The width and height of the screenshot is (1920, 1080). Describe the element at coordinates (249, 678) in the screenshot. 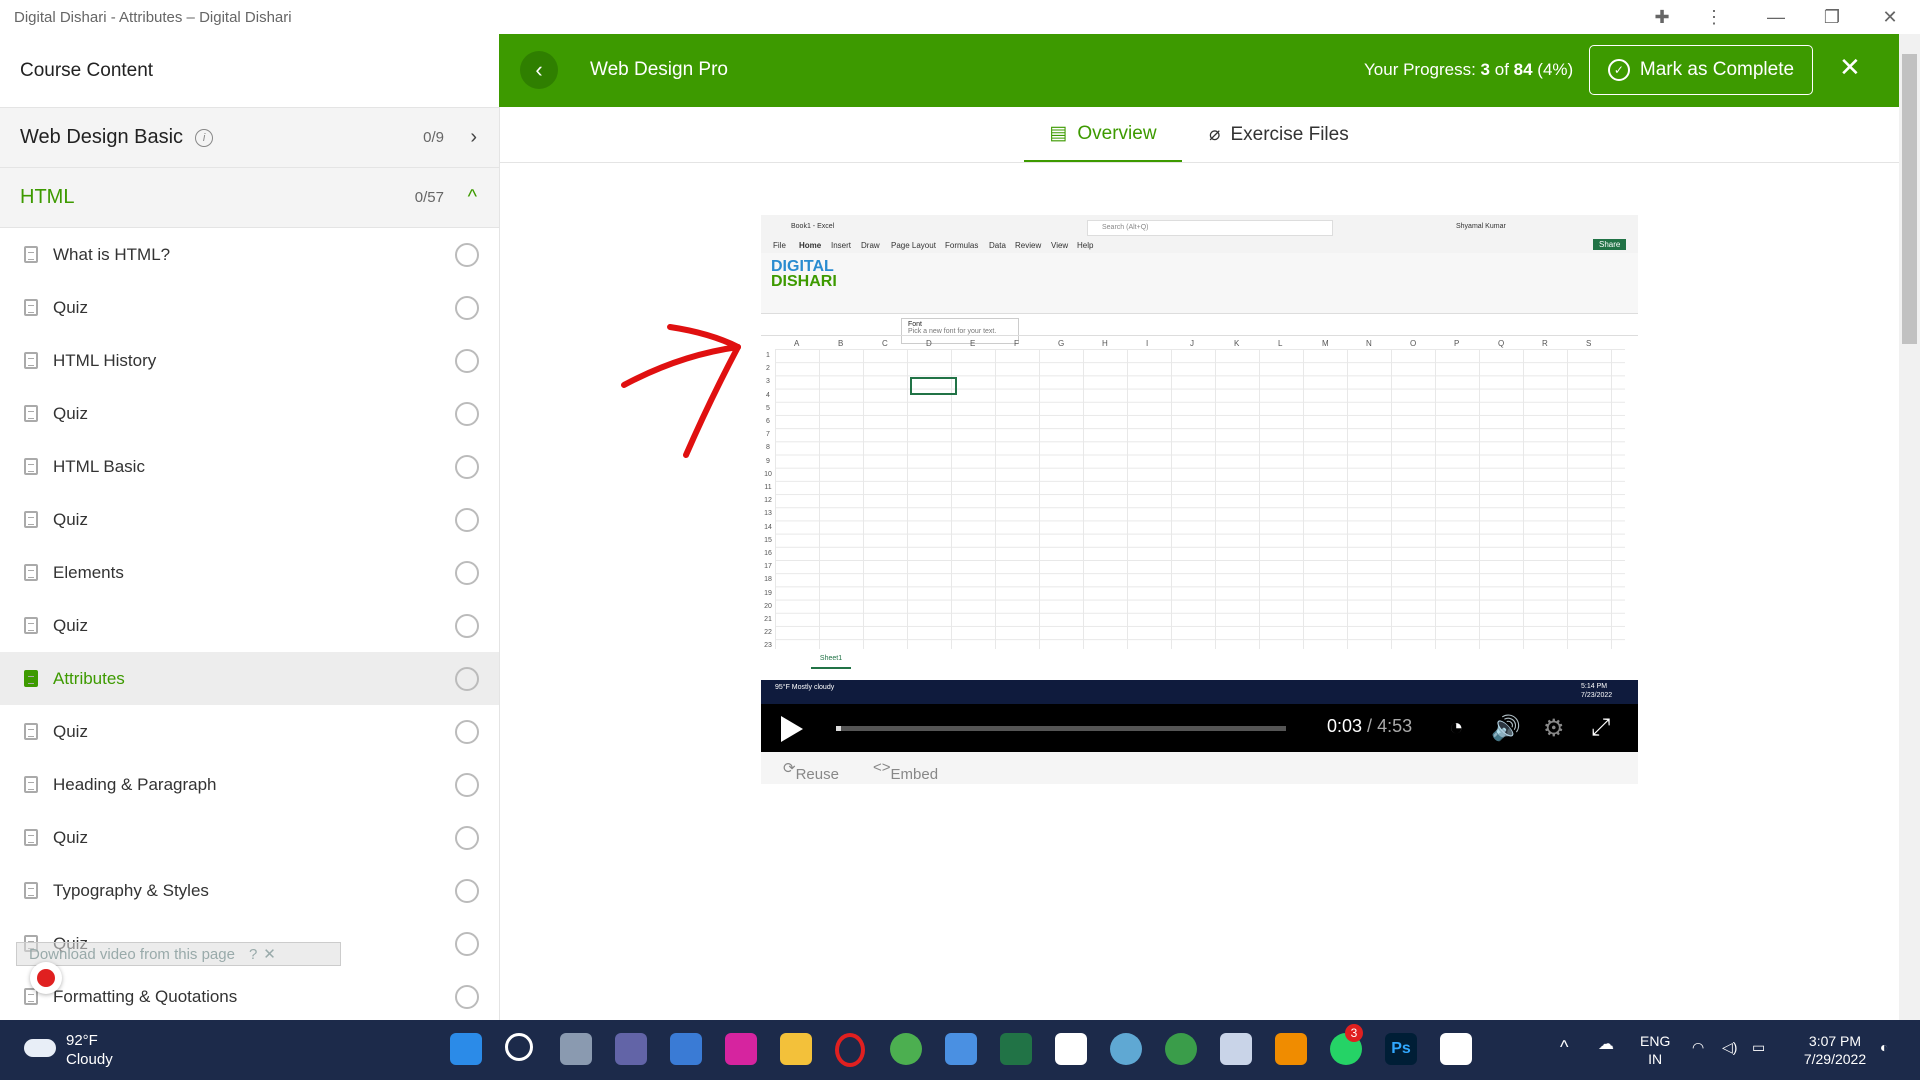

I see `lesson-item-active: Attributes` at that location.